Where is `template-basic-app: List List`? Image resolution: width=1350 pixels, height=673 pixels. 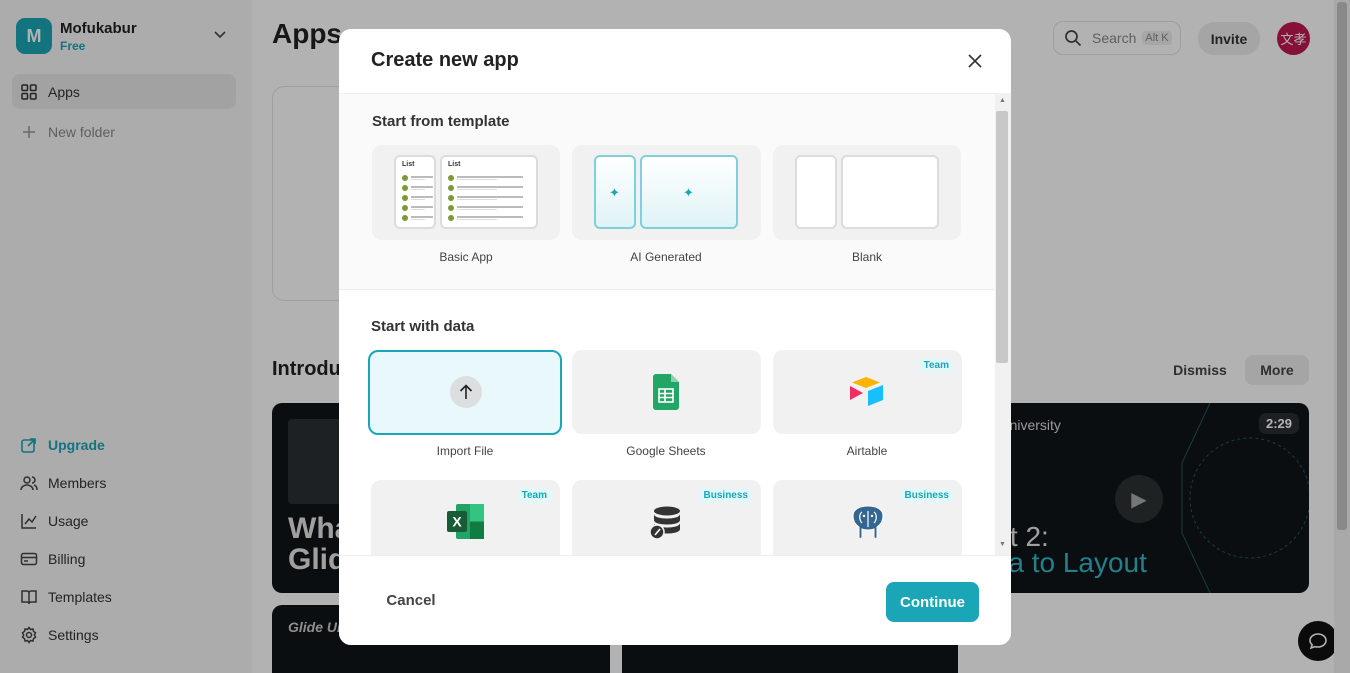
template-basic-app: List List is located at coordinates (466, 192).